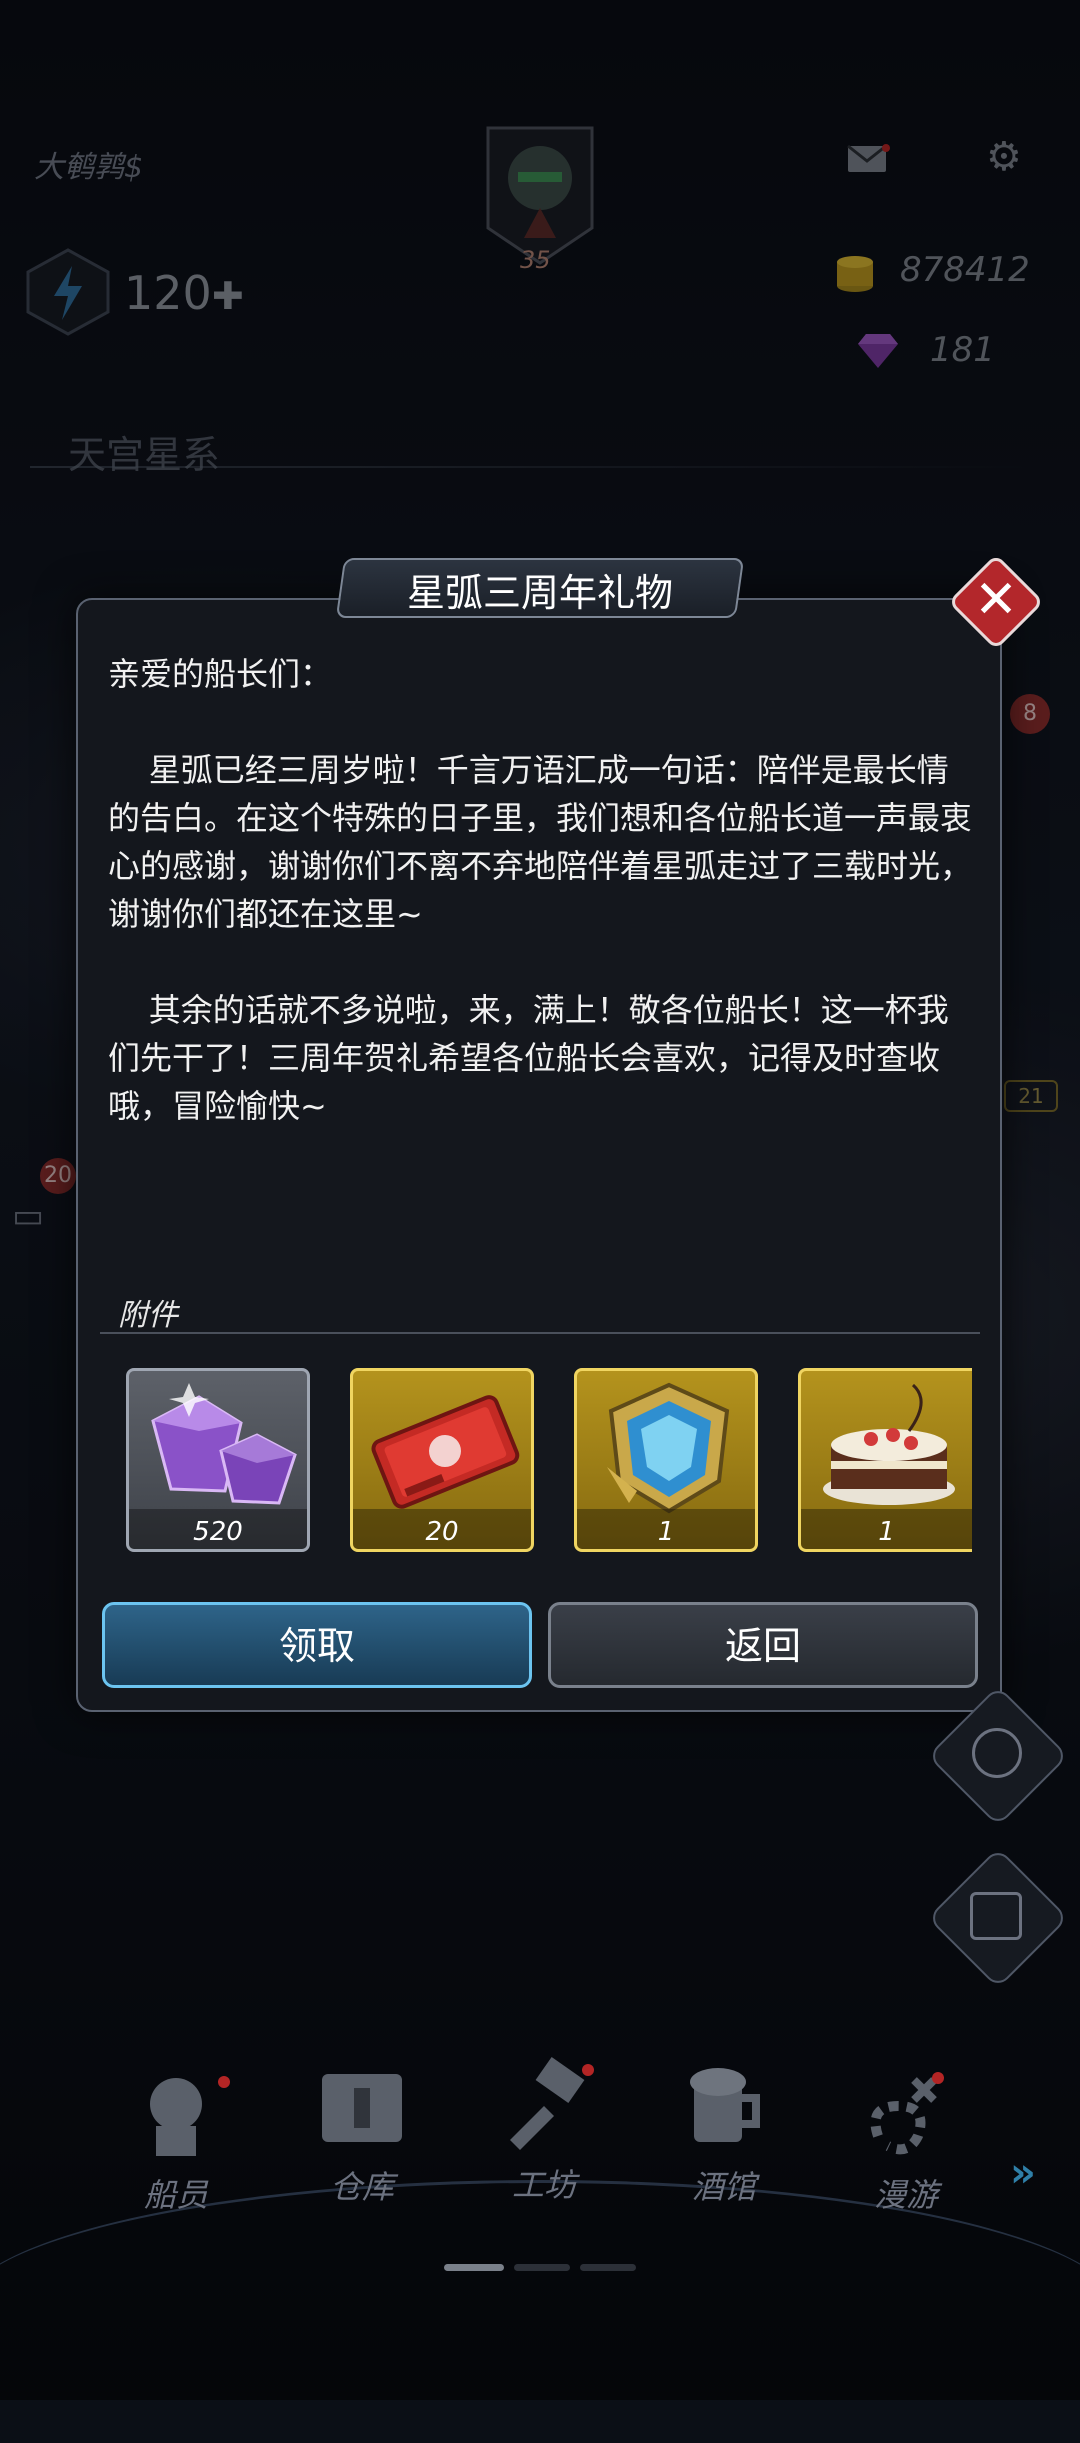 This screenshot has width=1080, height=2443. What do you see at coordinates (445, 1452) in the screenshot?
I see `red-ticket-icon` at bounding box center [445, 1452].